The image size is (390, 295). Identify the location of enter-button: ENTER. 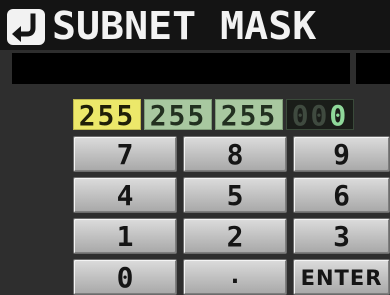
(341, 277).